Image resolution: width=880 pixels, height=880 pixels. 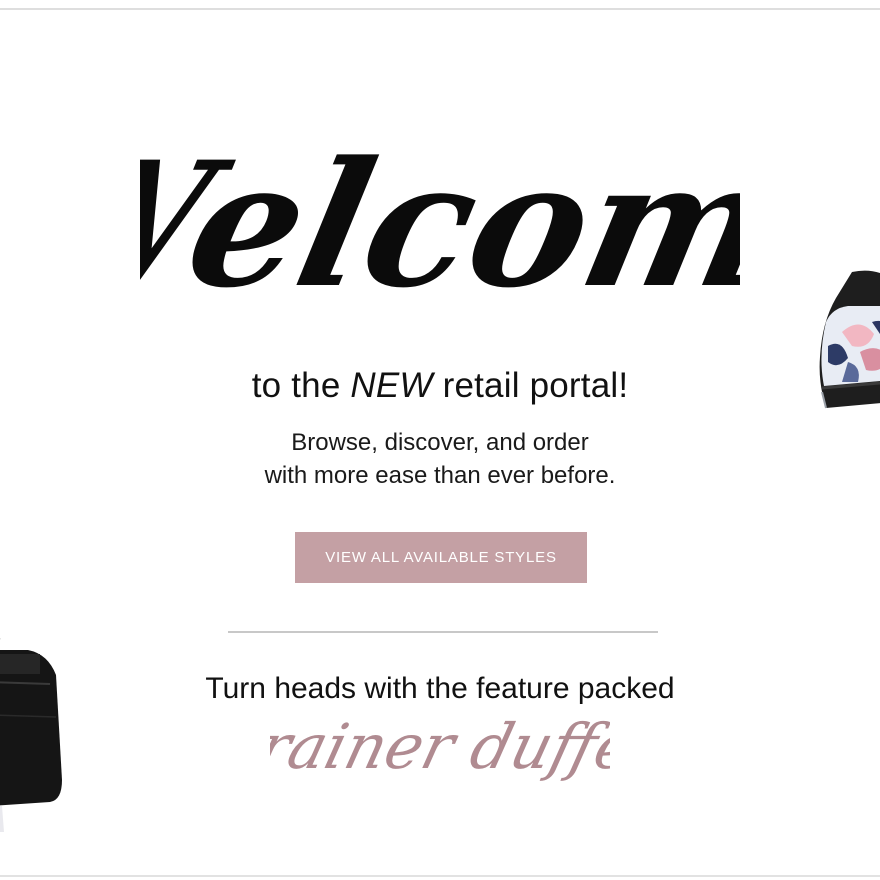 What do you see at coordinates (530, 385) in the screenshot?
I see `tagline-suffix: retail portal!` at bounding box center [530, 385].